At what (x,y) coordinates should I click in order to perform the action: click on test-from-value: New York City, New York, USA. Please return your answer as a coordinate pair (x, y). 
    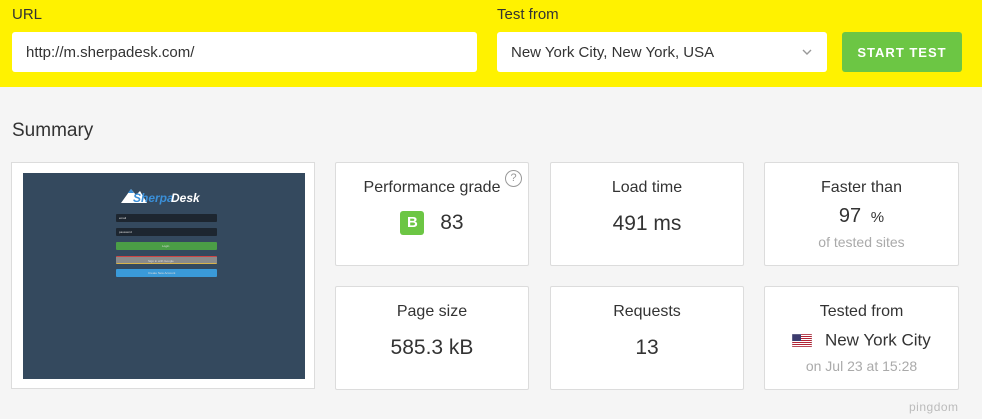
    Looking at the image, I should click on (613, 52).